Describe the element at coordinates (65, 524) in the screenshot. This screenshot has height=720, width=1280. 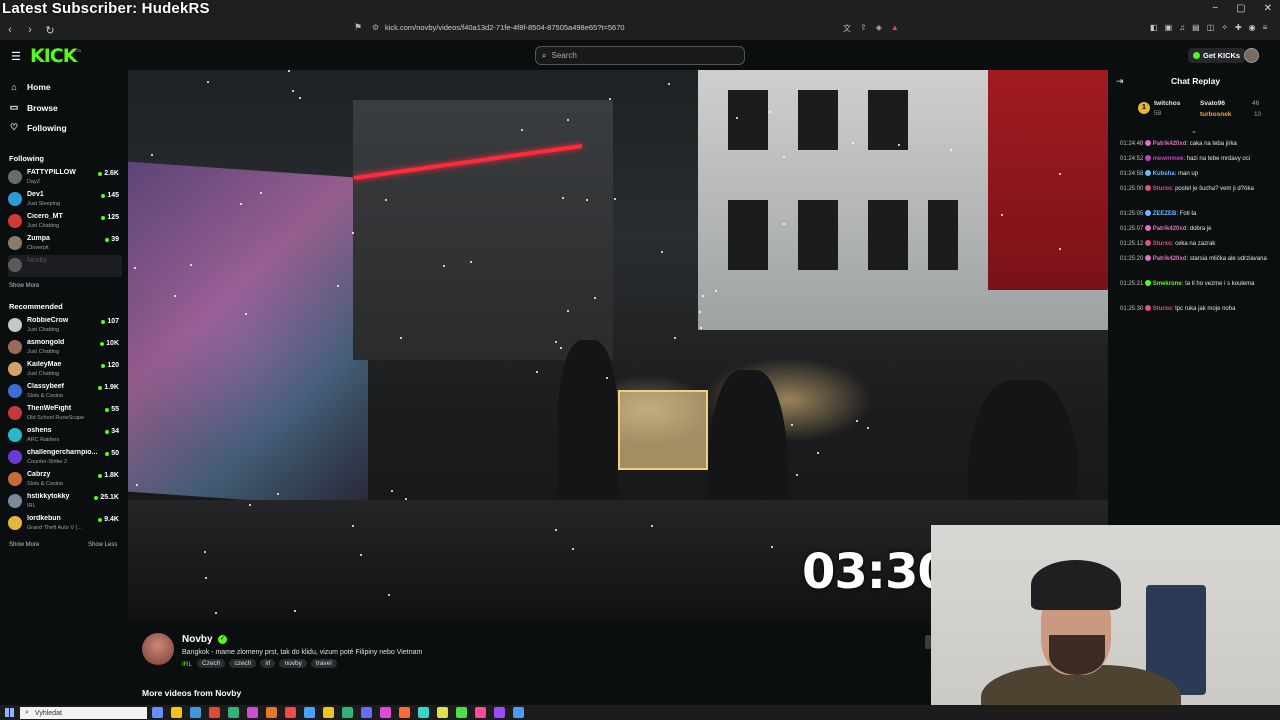
I see `sidebar-channel: lordkebun Grand Theft Auto V (... 9.4K` at that location.